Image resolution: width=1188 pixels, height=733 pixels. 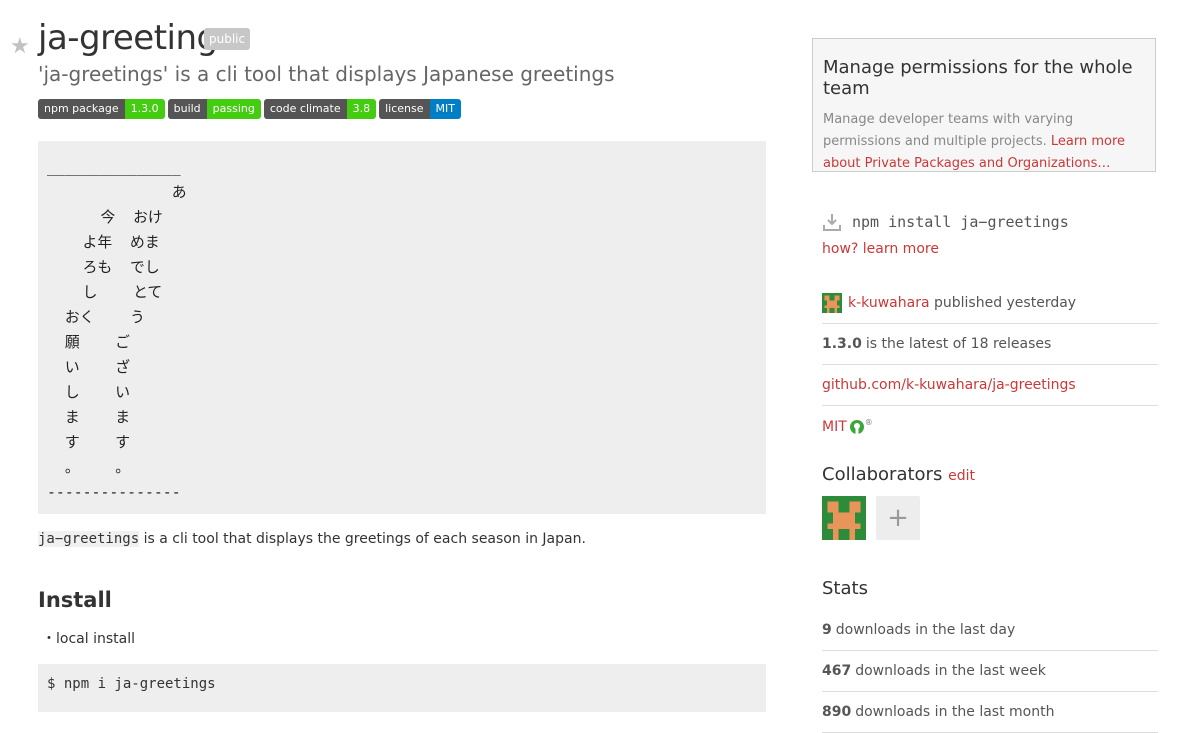 I want to click on repository-row: github.com/k-kuwahara/ja-greetings, so click(x=990, y=385).